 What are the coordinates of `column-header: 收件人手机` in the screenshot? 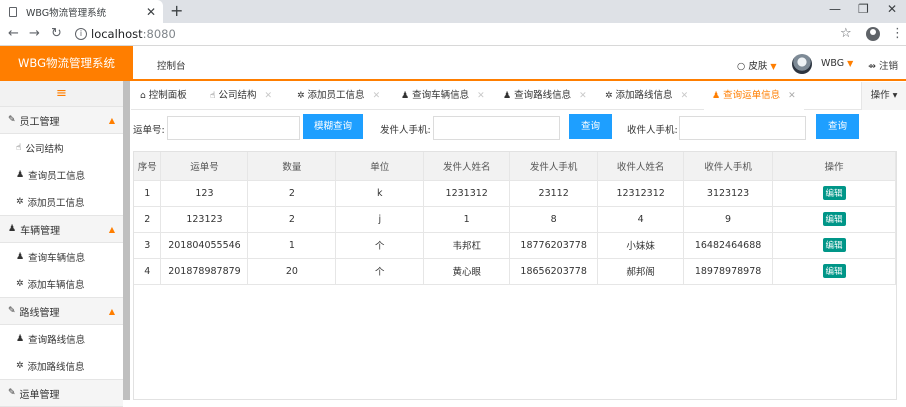 It's located at (728, 166).